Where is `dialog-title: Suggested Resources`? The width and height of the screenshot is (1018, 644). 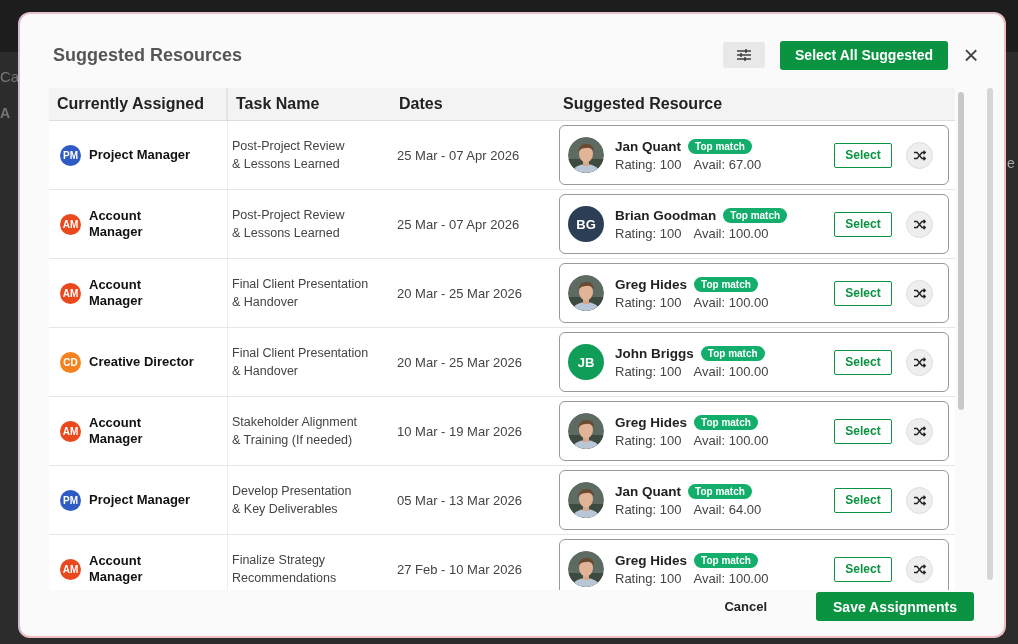
dialog-title: Suggested Resources is located at coordinates (148, 55).